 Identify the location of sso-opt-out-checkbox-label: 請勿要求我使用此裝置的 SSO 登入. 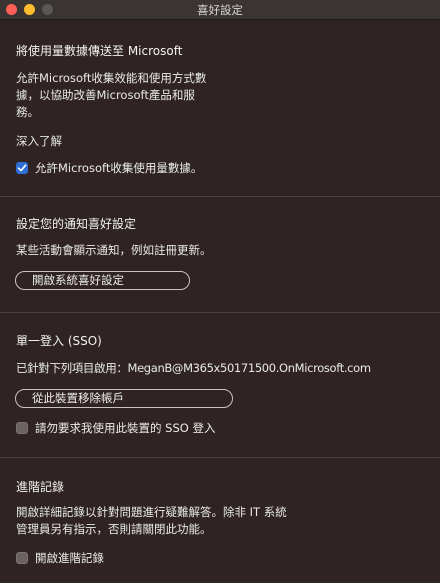
(125, 428).